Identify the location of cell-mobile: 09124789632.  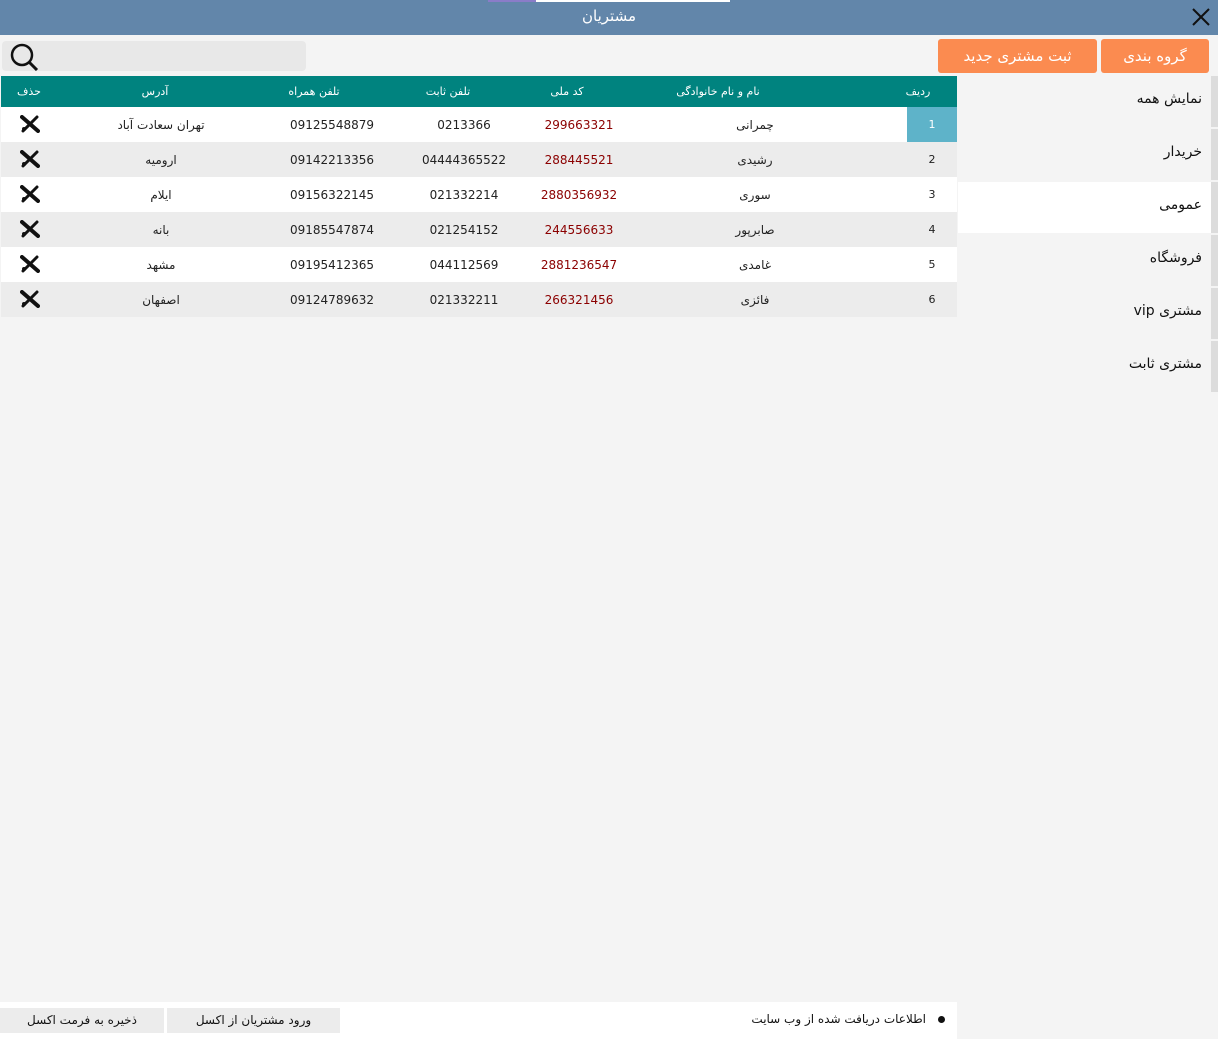
(332, 300).